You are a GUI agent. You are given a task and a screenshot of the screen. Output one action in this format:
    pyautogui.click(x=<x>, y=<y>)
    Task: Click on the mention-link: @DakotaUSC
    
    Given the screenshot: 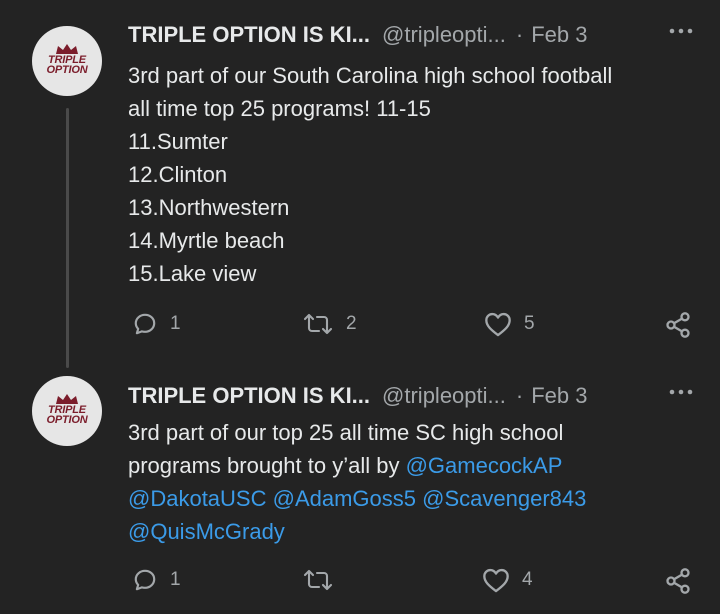 What is the action you would take?
    pyautogui.click(x=197, y=498)
    